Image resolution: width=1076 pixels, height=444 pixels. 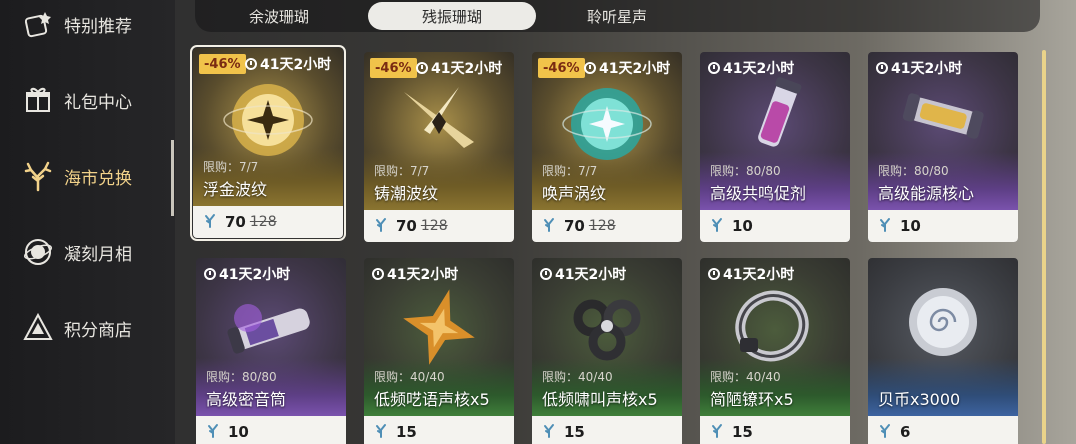 I want to click on sidebar-item-sea-market-exchange: 海市兑换, so click(x=87, y=176).